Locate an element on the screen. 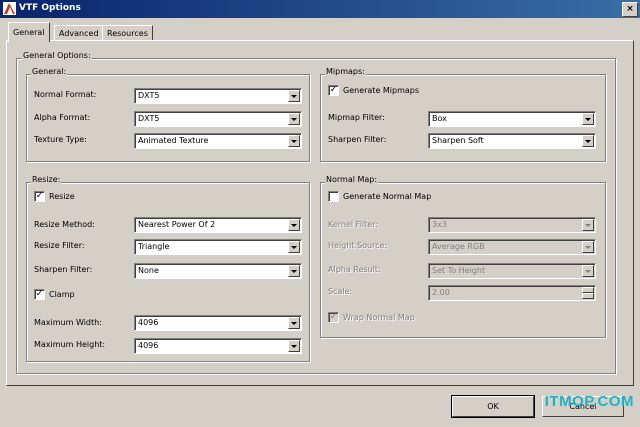  generate-mipmaps-checkbox: ✓ is located at coordinates (333, 90).